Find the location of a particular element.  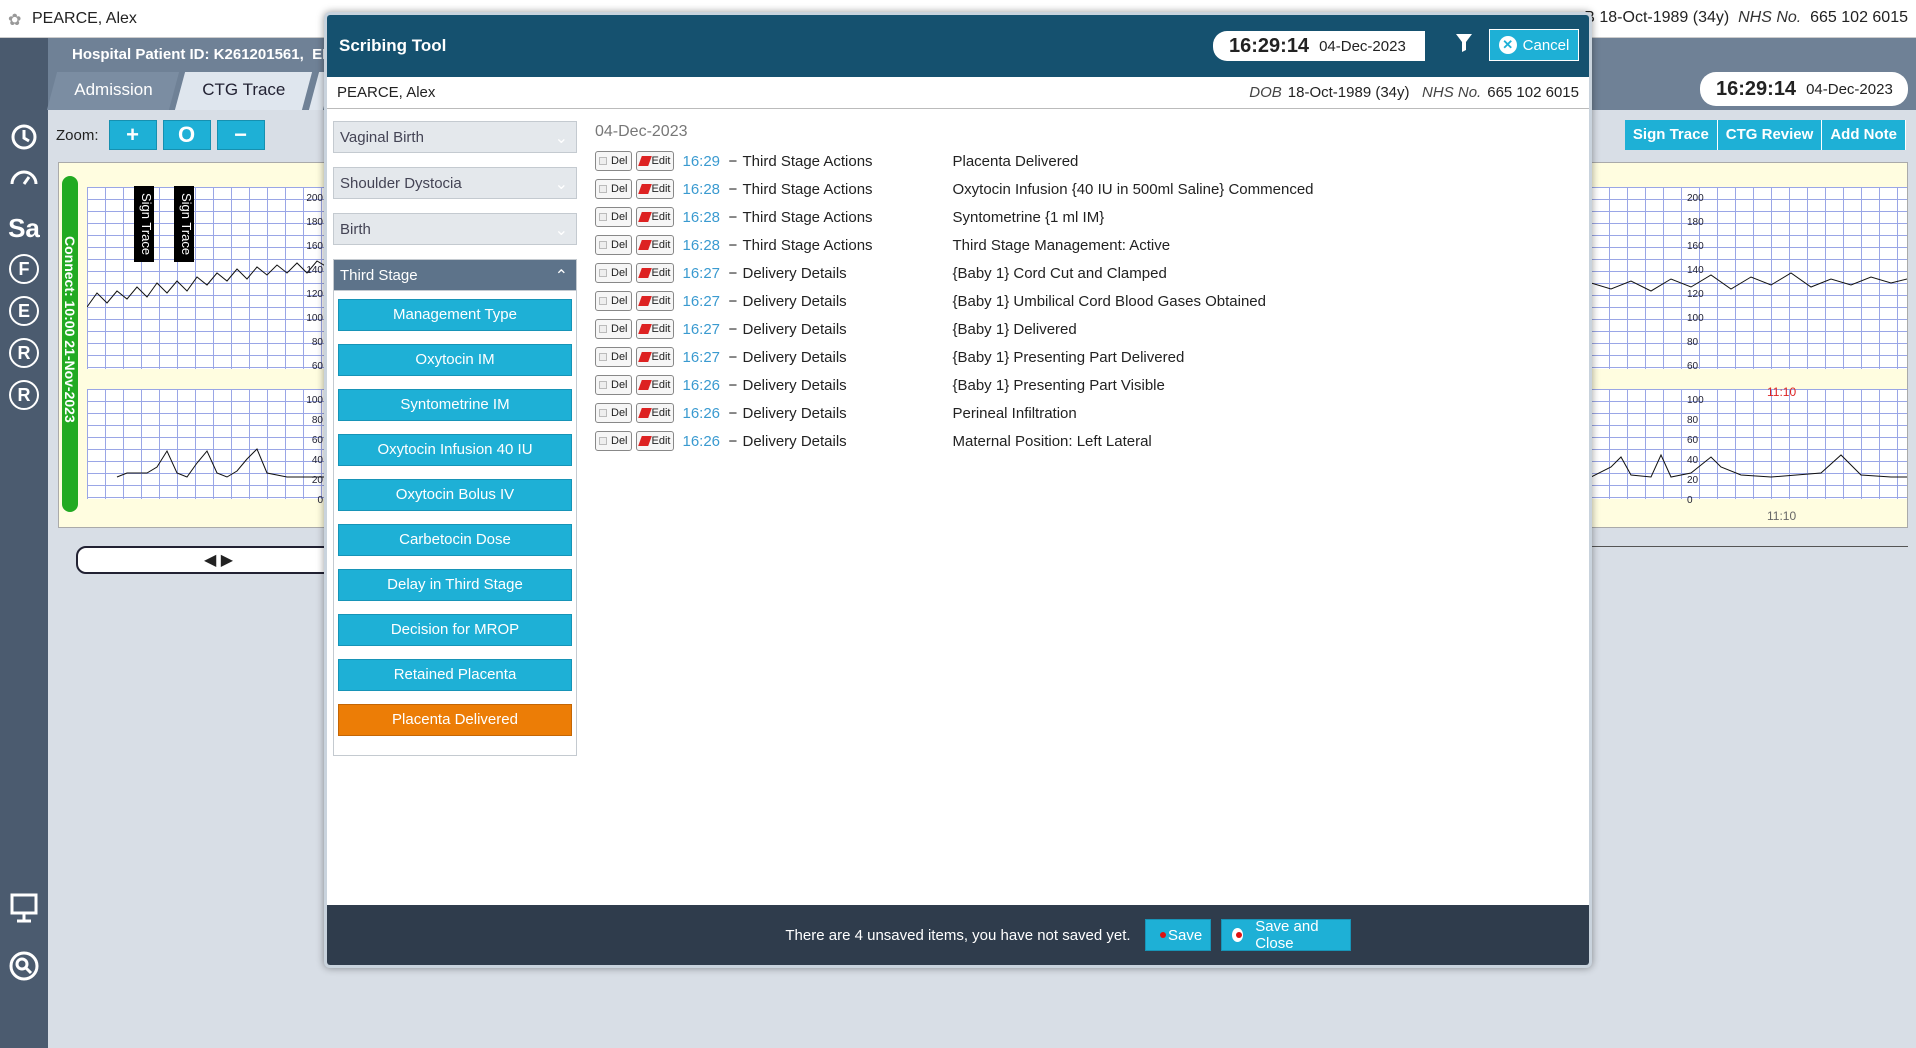

delay-third-stage-button: Delay in Third Stage is located at coordinates (455, 585).